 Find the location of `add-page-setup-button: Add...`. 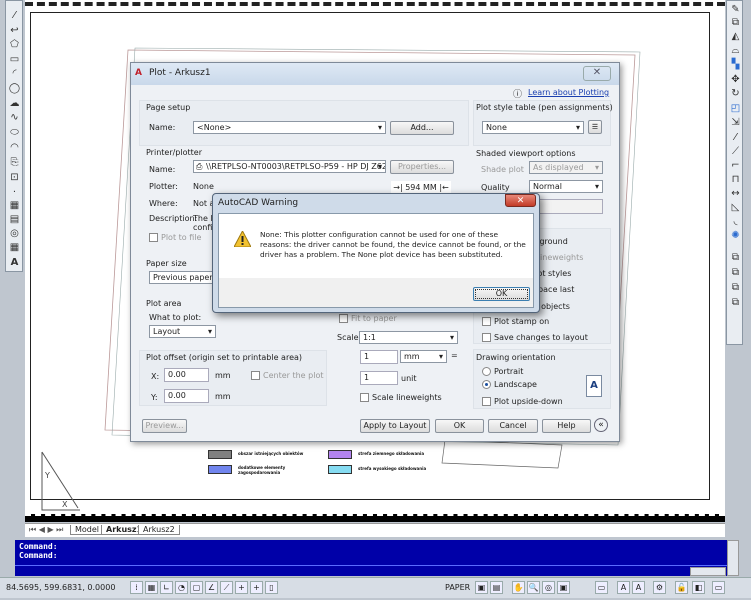

add-page-setup-button: Add... is located at coordinates (422, 128).